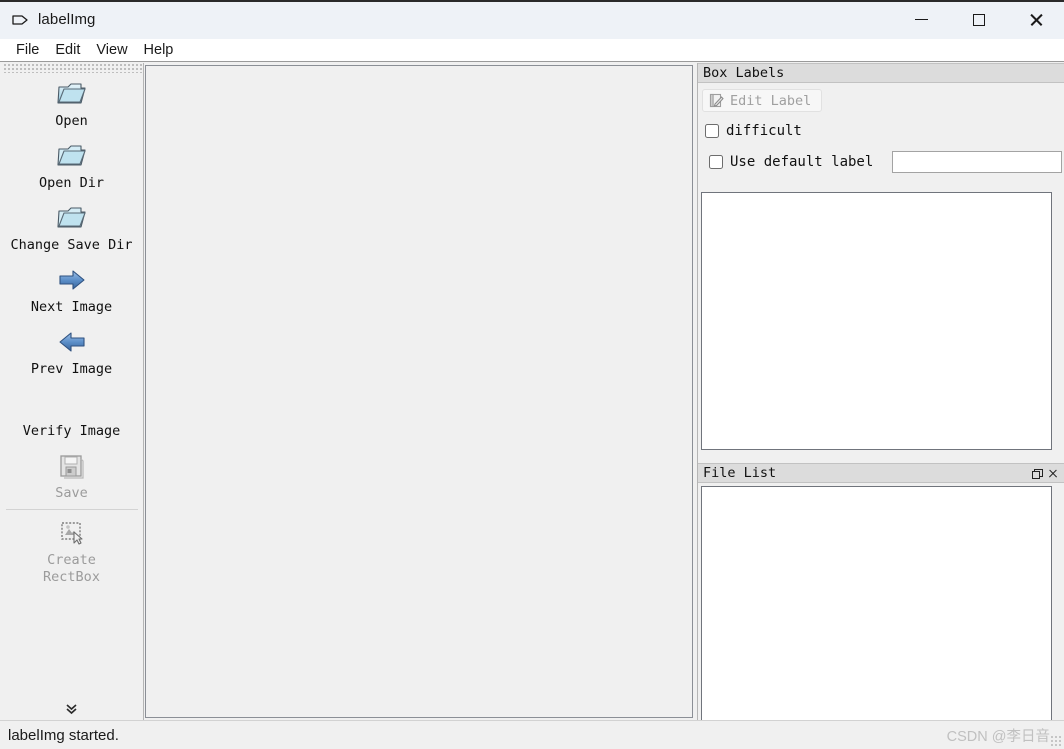 Image resolution: width=1064 pixels, height=749 pixels. Describe the element at coordinates (27, 50) in the screenshot. I see `menu-file: File` at that location.